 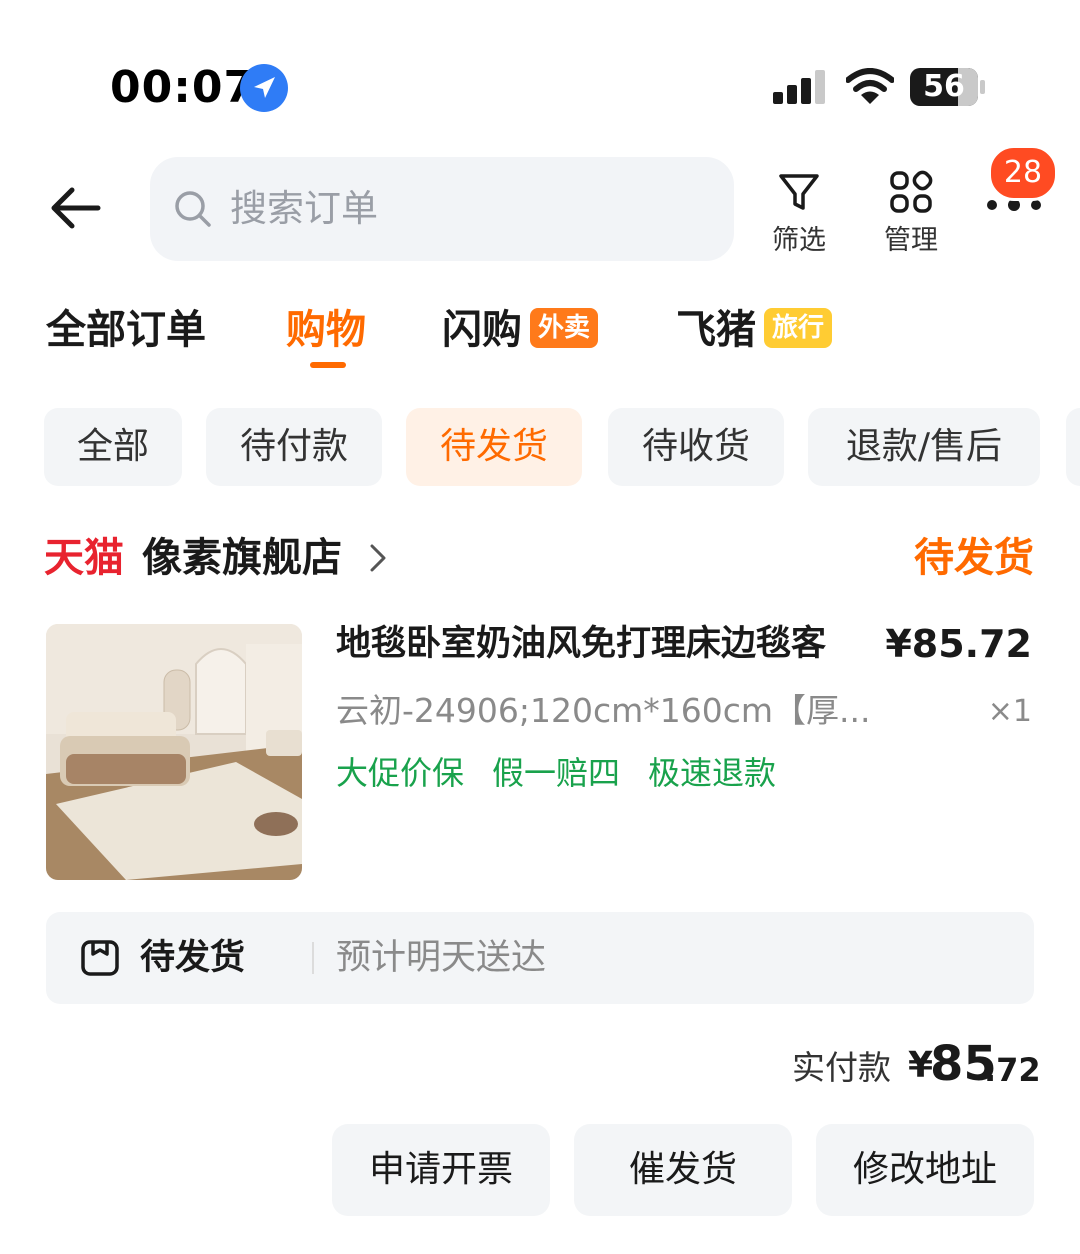 I want to click on travel-tag: 旅行, so click(x=798, y=328).